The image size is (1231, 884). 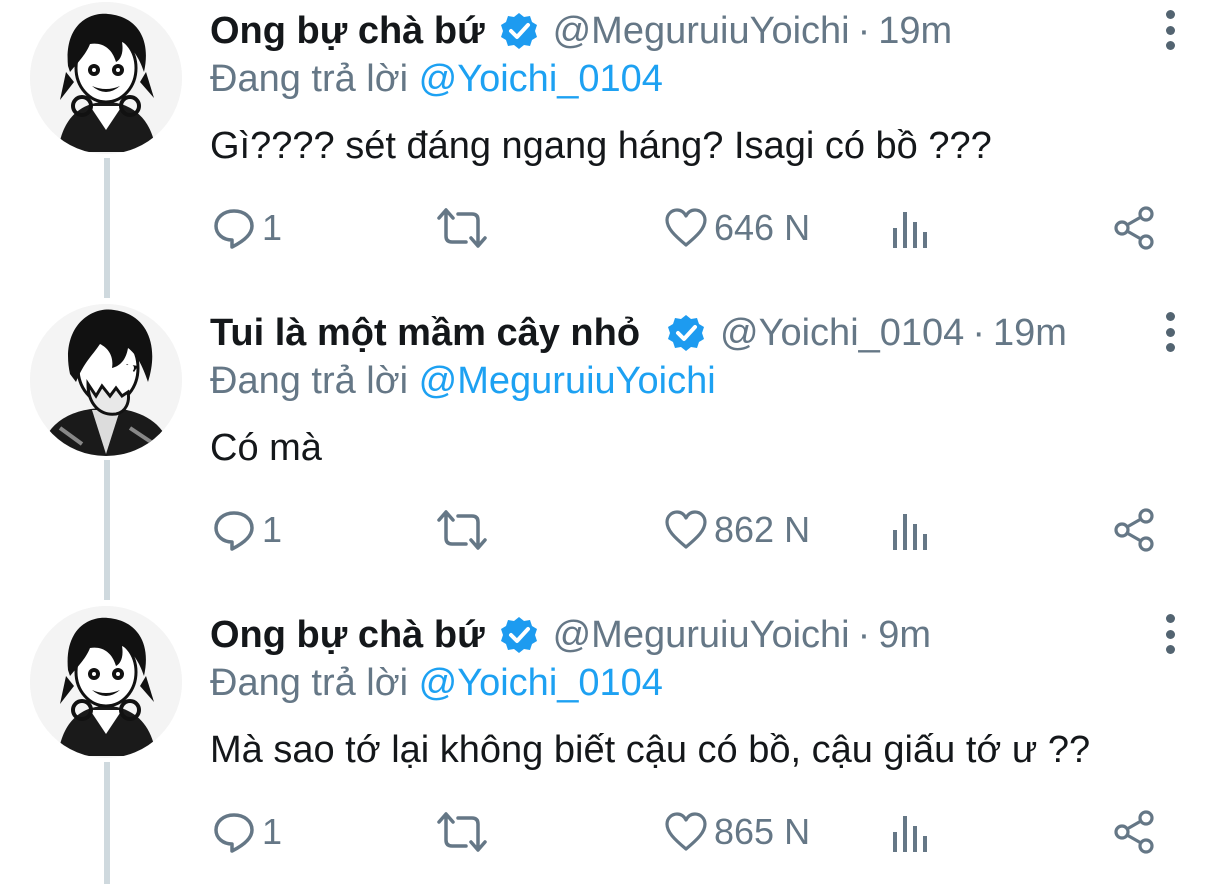 What do you see at coordinates (266, 448) in the screenshot?
I see `tweet-text: Có mà` at bounding box center [266, 448].